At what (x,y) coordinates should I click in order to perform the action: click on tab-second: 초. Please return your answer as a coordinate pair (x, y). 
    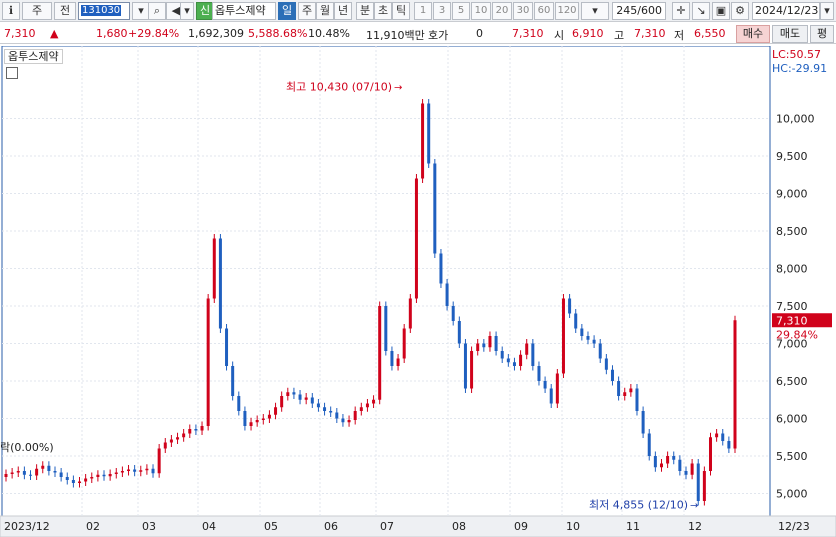
    Looking at the image, I should click on (383, 11).